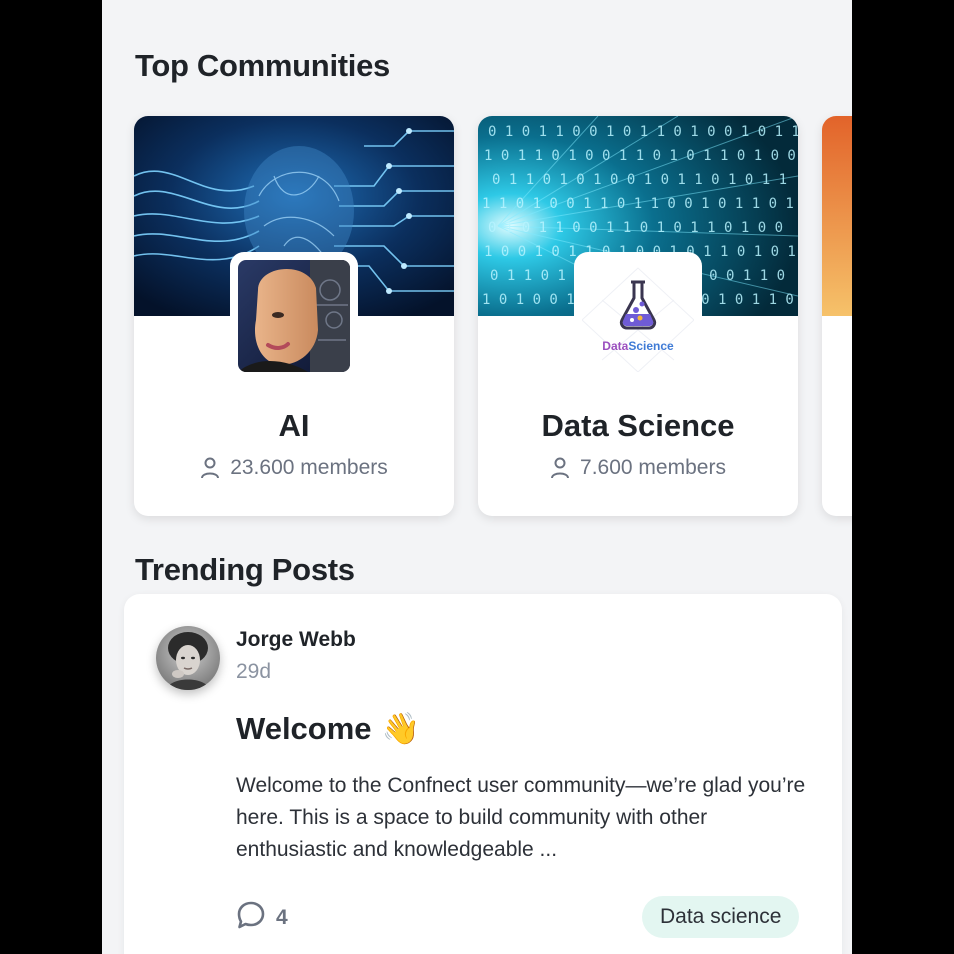 Image resolution: width=954 pixels, height=954 pixels. Describe the element at coordinates (653, 467) in the screenshot. I see `community-members-count: 7.600 members` at that location.